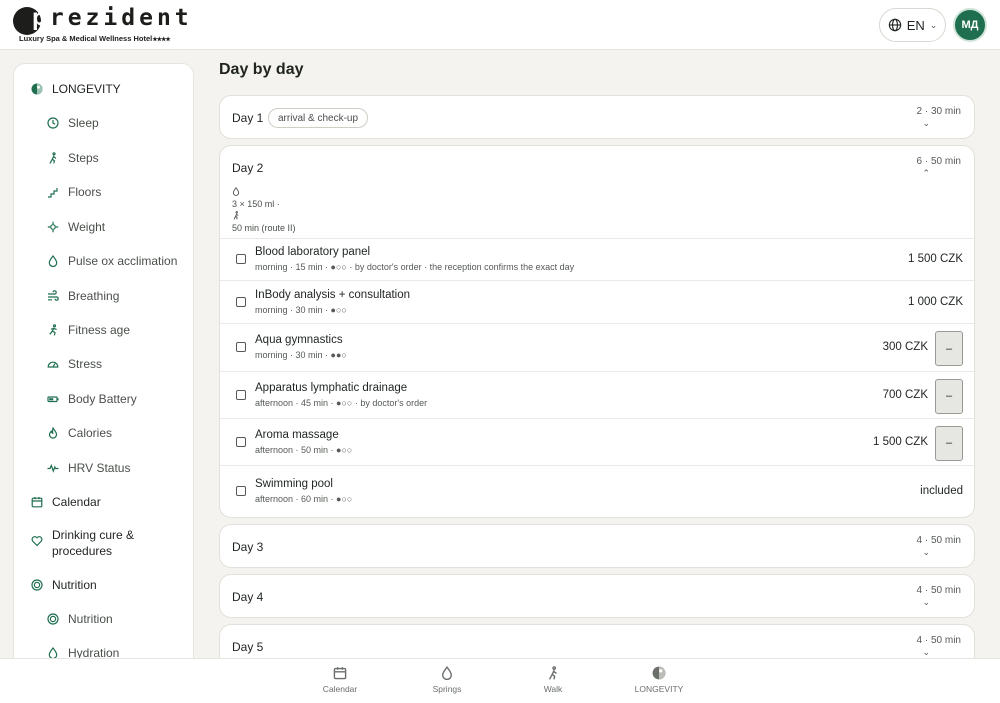  Describe the element at coordinates (248, 118) in the screenshot. I see `day-label: Day 1` at that location.